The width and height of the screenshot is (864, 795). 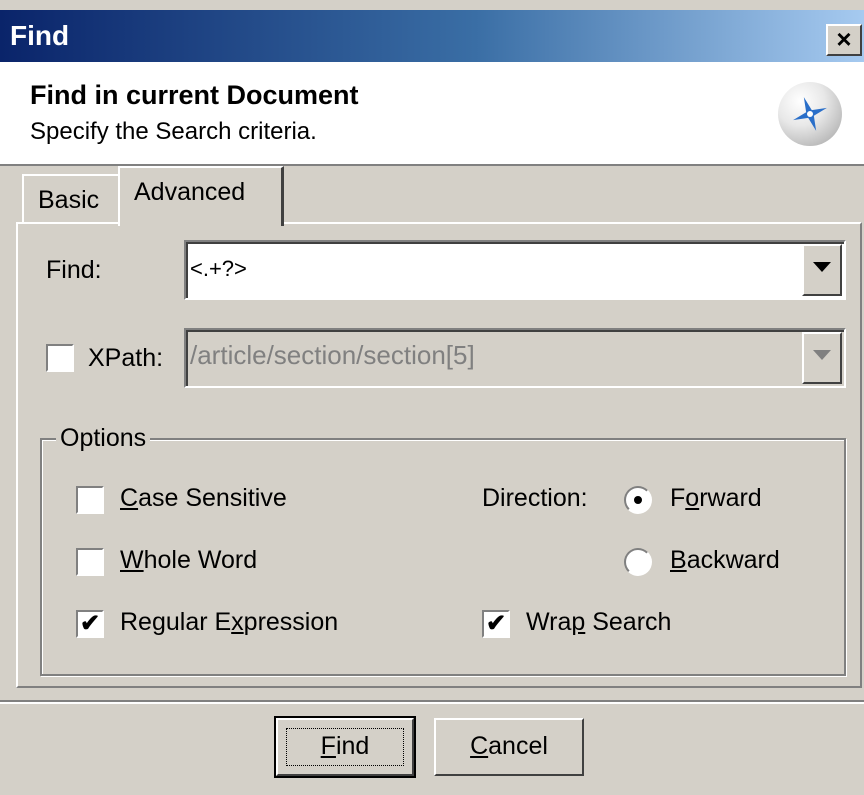 What do you see at coordinates (822, 270) in the screenshot?
I see `find-dropdown-button` at bounding box center [822, 270].